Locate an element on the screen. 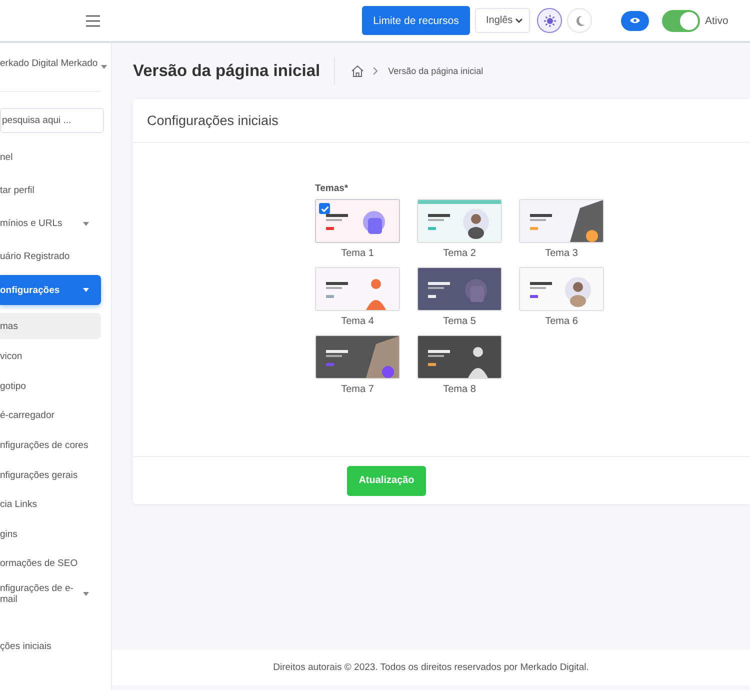 Image resolution: width=750 pixels, height=690 pixels. submenu-item: gins is located at coordinates (50, 535).